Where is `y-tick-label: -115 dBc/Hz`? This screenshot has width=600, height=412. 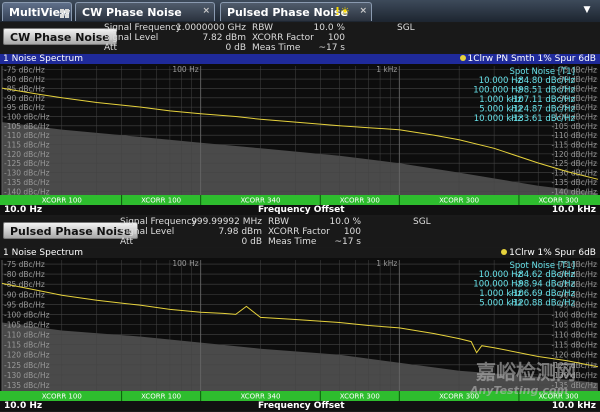 y-tick-label: -115 dBc/Hz is located at coordinates (27, 345).